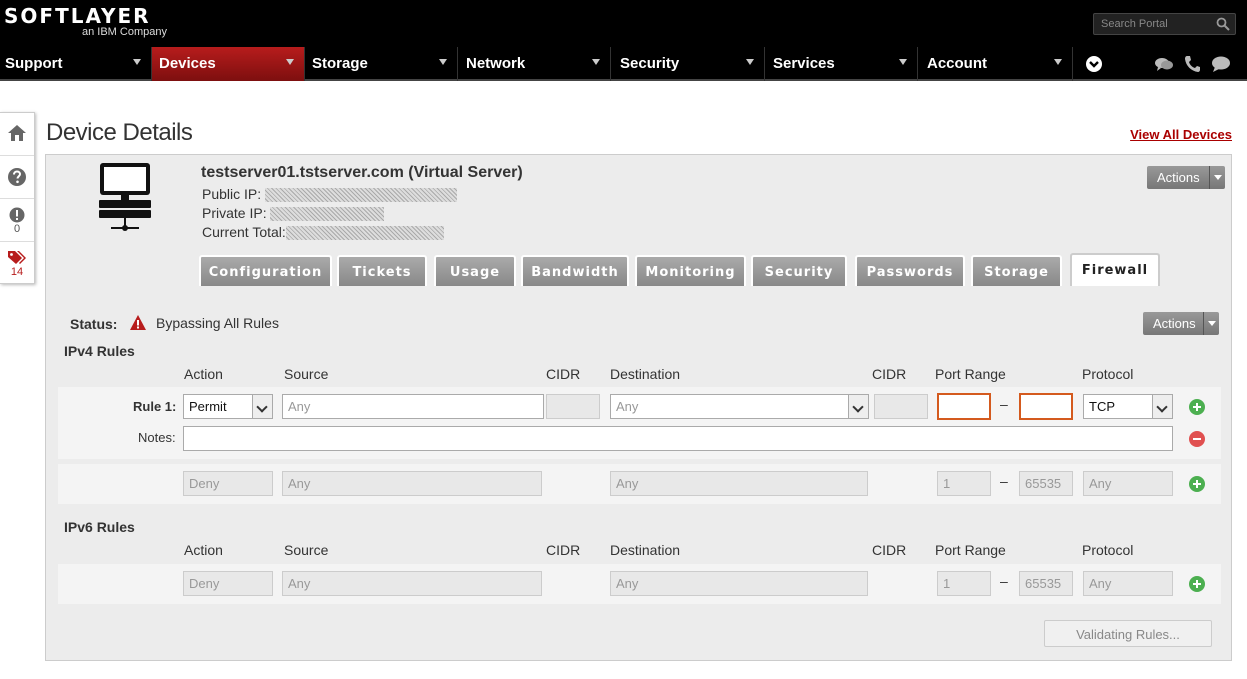 This screenshot has width=1247, height=679. I want to click on nav-devices-label: Devices, so click(187, 63).